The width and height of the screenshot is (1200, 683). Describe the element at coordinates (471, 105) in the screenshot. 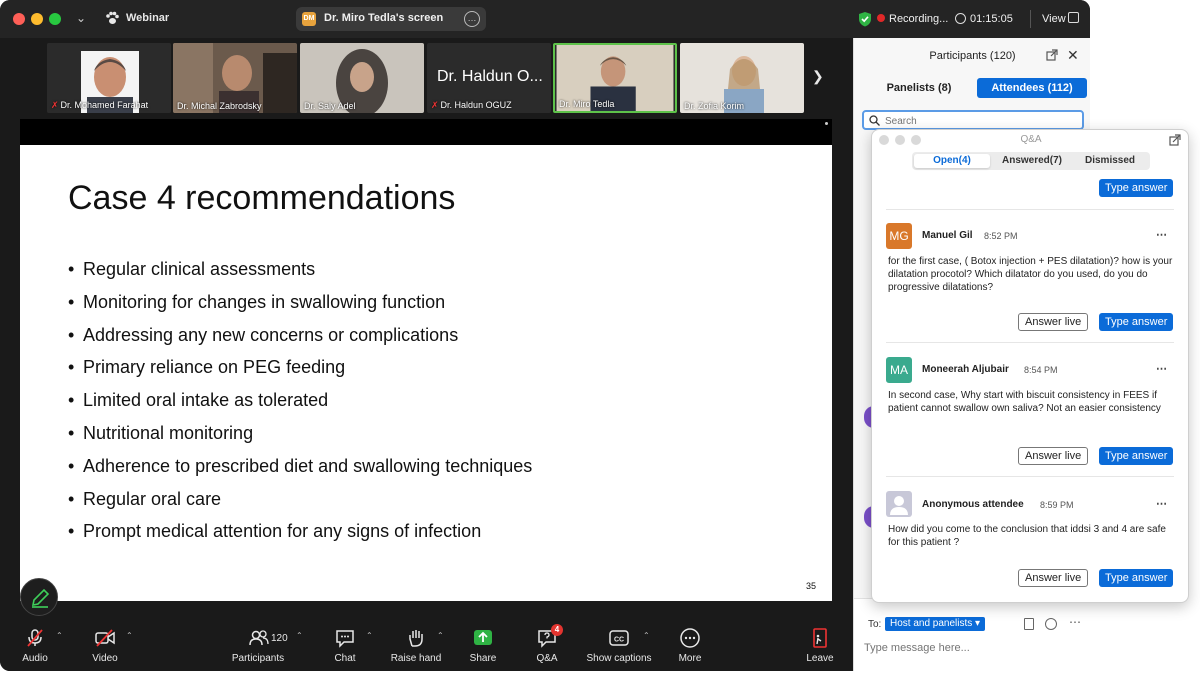

I see `participant-name: ✗ Dr. Haldun OGUZ` at that location.